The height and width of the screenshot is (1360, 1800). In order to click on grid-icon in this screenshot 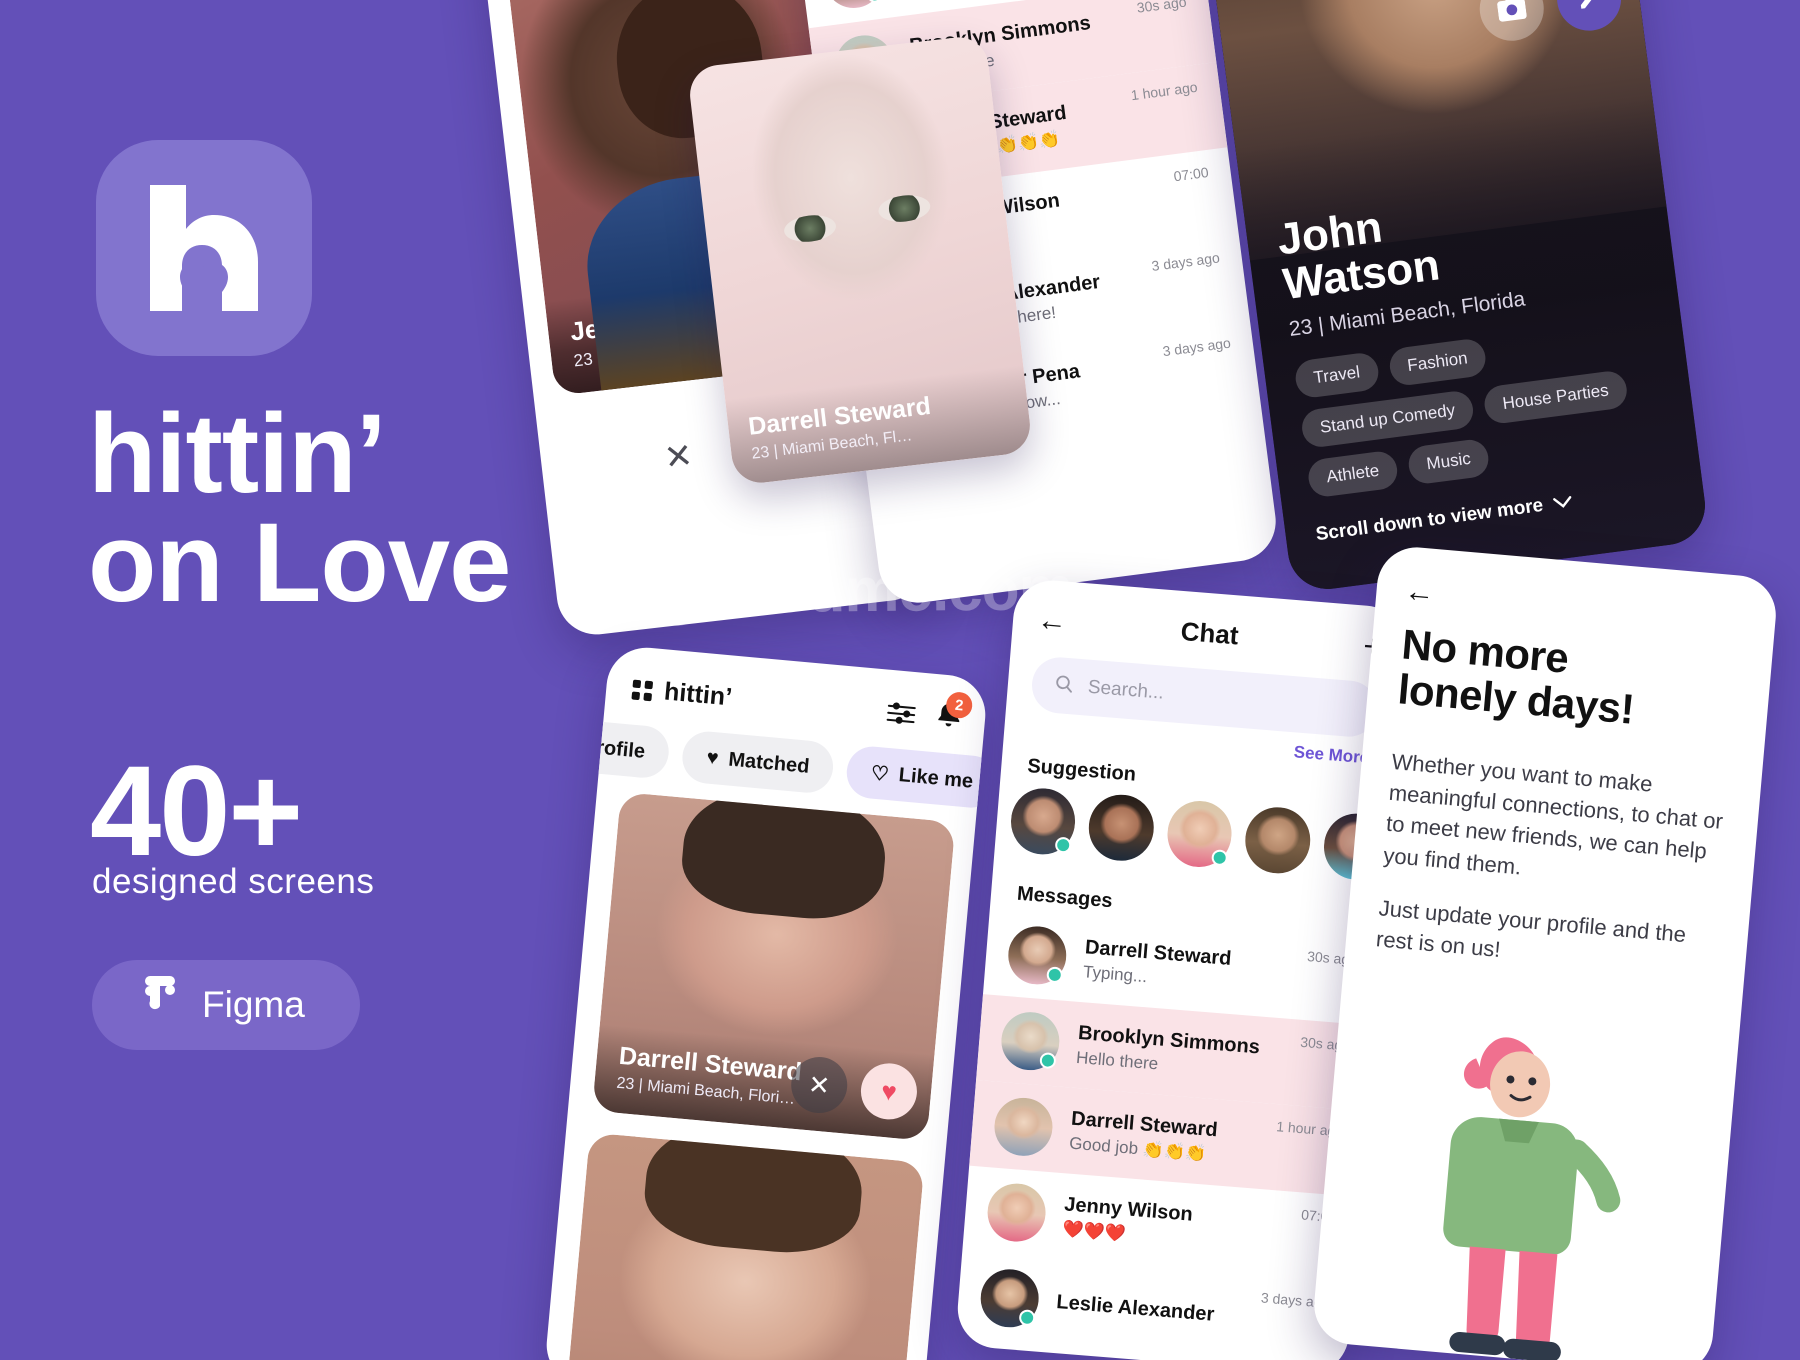, I will do `click(642, 690)`.